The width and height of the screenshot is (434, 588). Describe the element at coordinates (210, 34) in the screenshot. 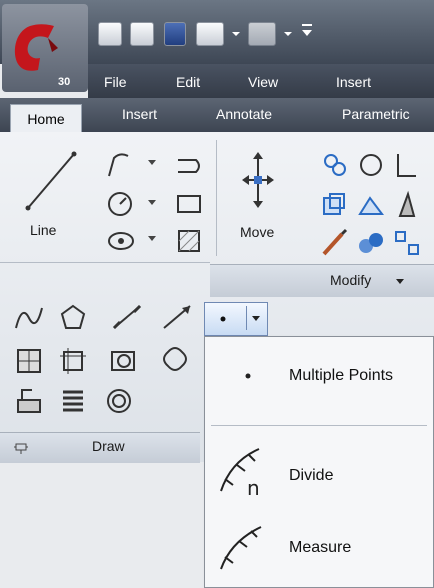

I see `undo-icon` at that location.